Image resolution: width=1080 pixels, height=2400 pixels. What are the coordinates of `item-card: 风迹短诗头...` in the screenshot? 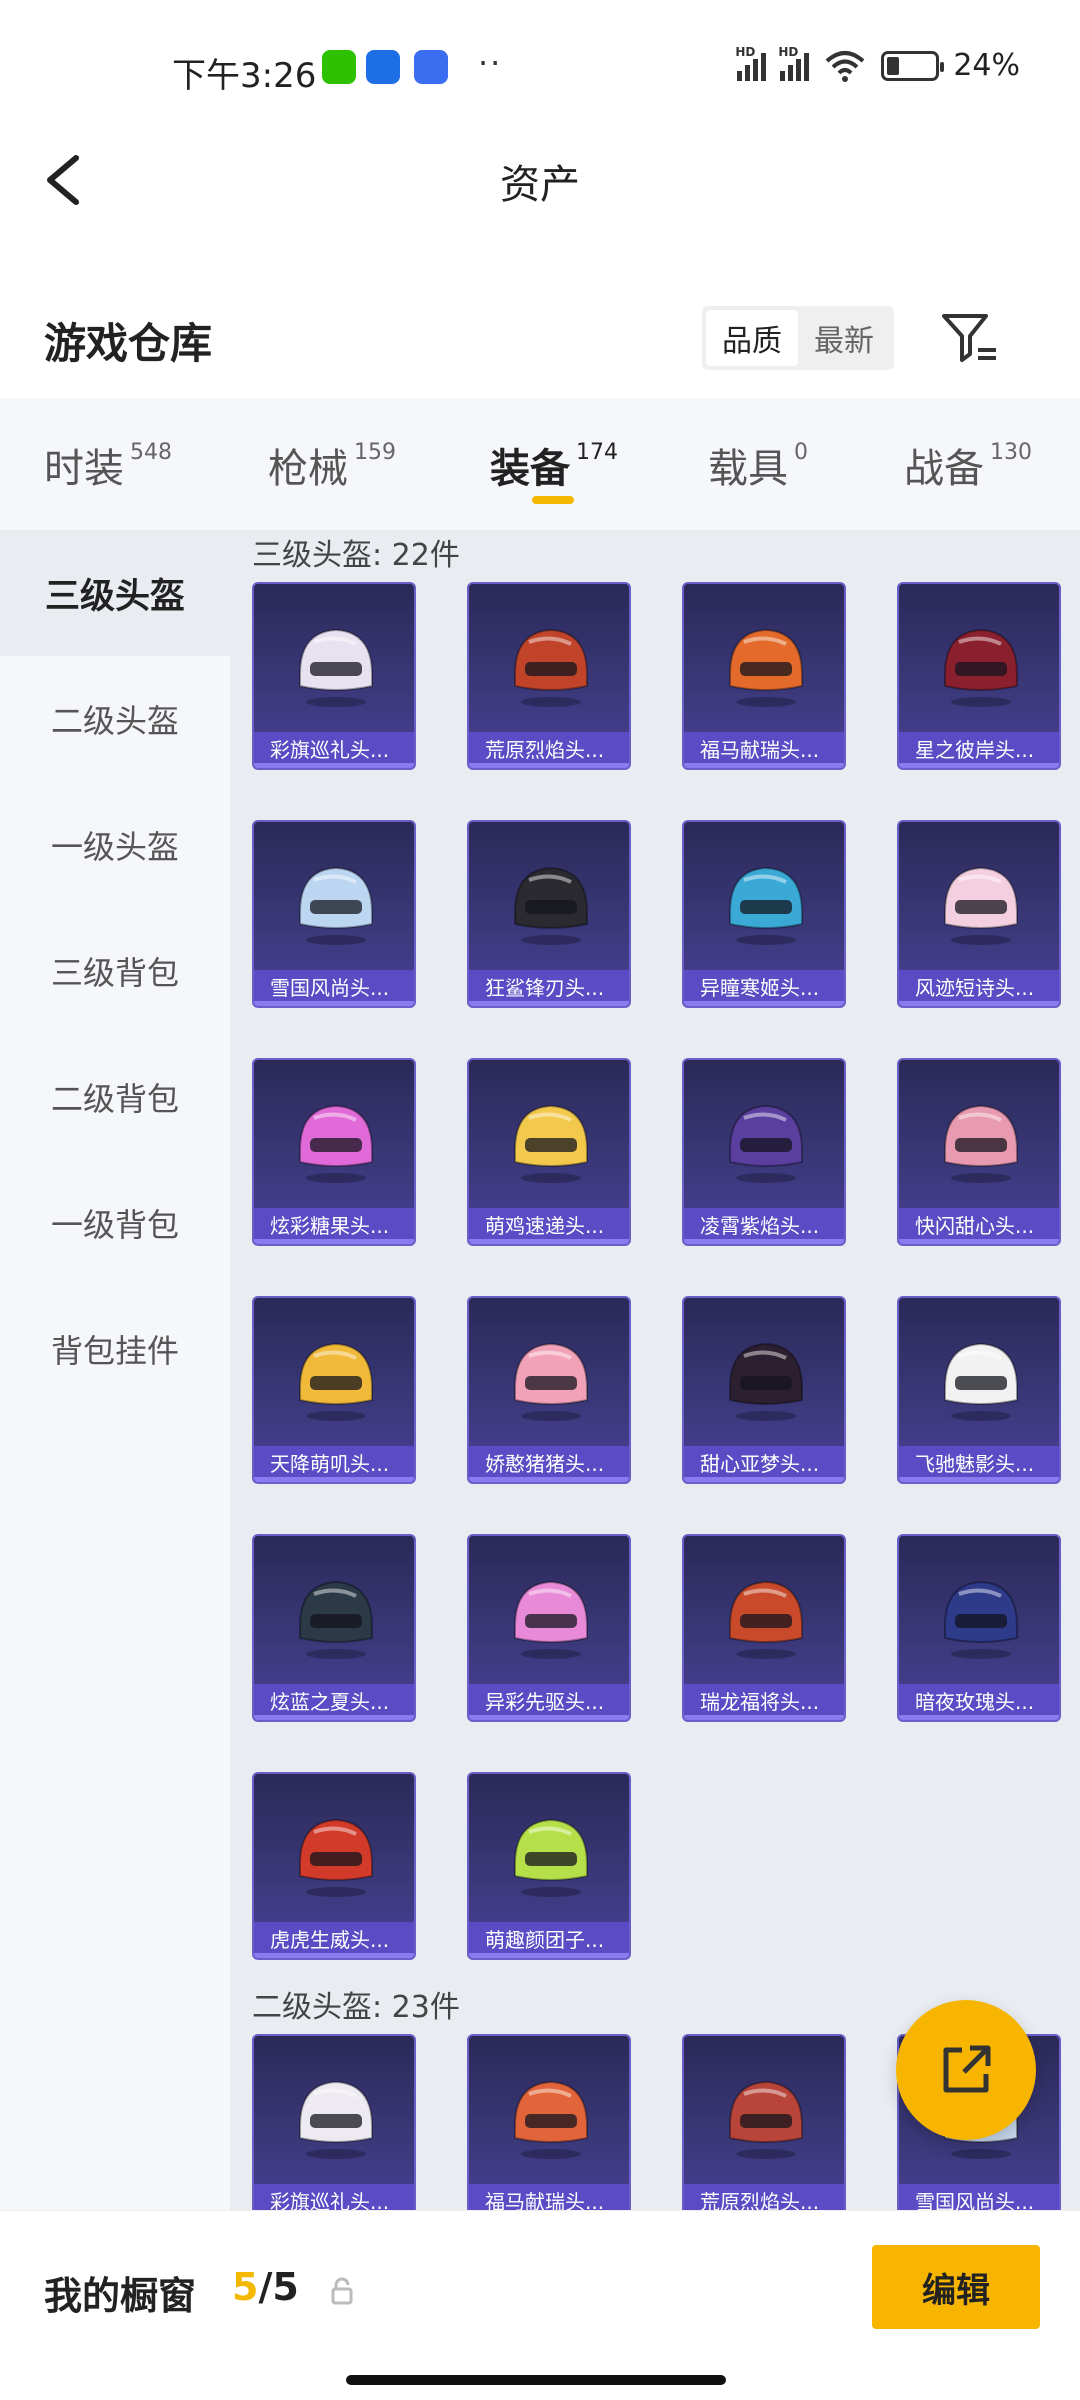 It's located at (979, 914).